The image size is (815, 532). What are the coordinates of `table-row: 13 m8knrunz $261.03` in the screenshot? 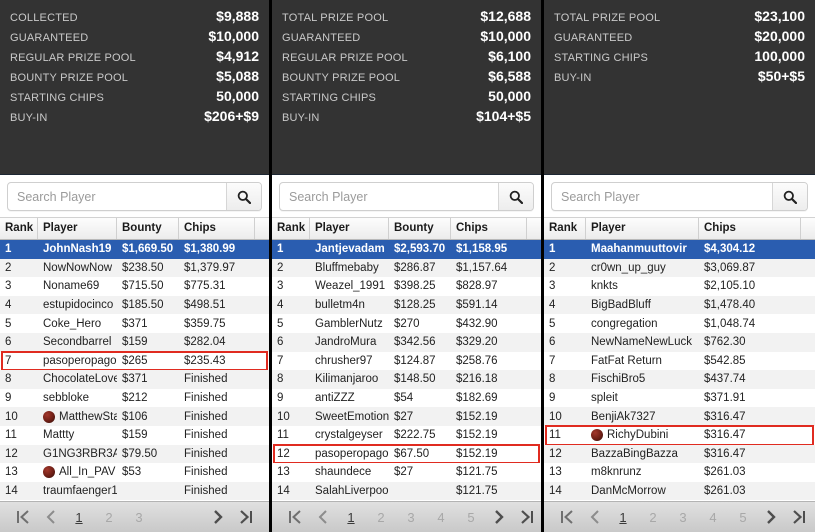 It's located at (679, 472).